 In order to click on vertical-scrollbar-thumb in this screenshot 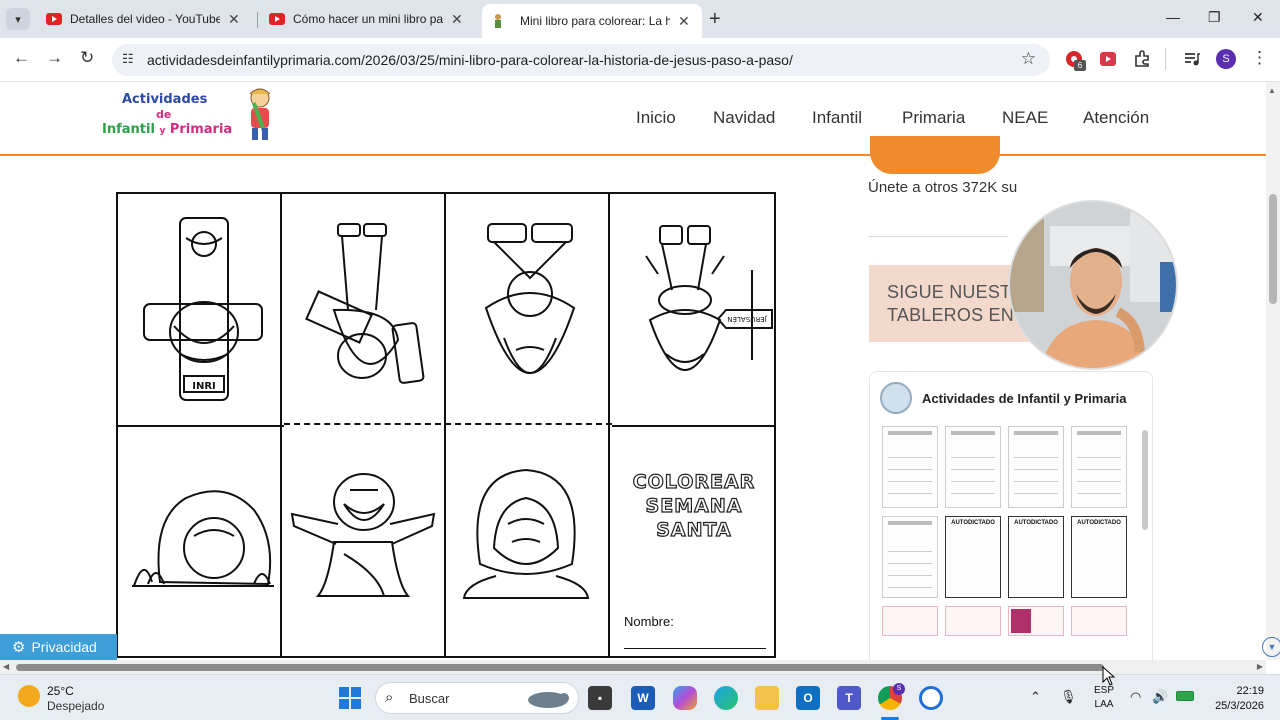, I will do `click(1273, 249)`.